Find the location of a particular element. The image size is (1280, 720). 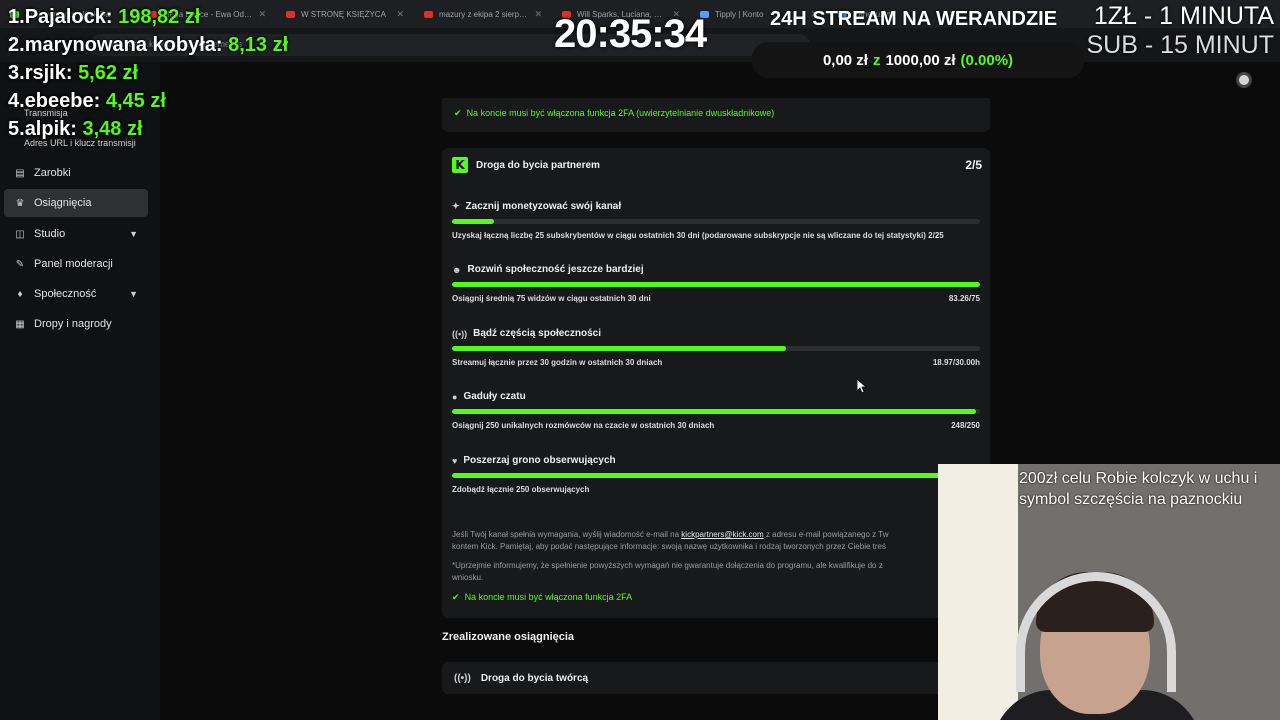

promo-line: 1ZŁ - 1 MINUTA is located at coordinates (1183, 16).